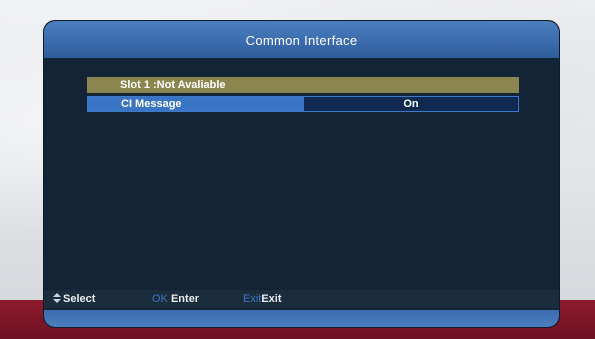 Image resolution: width=595 pixels, height=339 pixels. I want to click on help-select: Select, so click(74, 299).